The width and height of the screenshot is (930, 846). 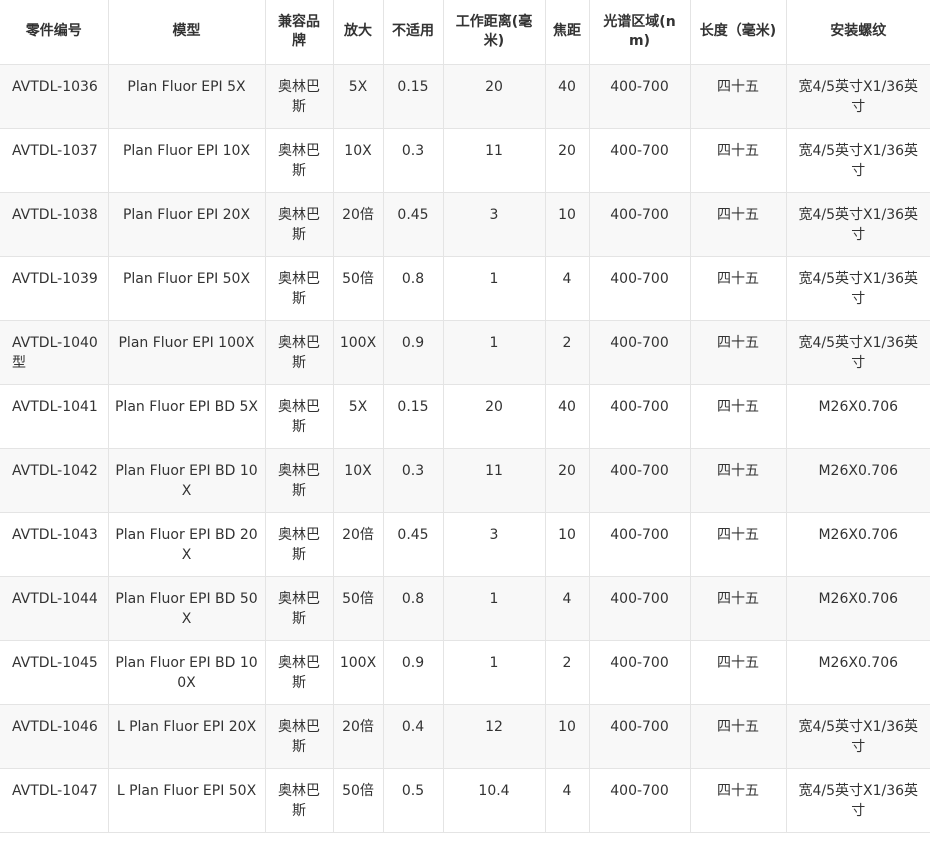 I want to click on model-cell: Plan Fluor EPI 5X, so click(x=186, y=95).